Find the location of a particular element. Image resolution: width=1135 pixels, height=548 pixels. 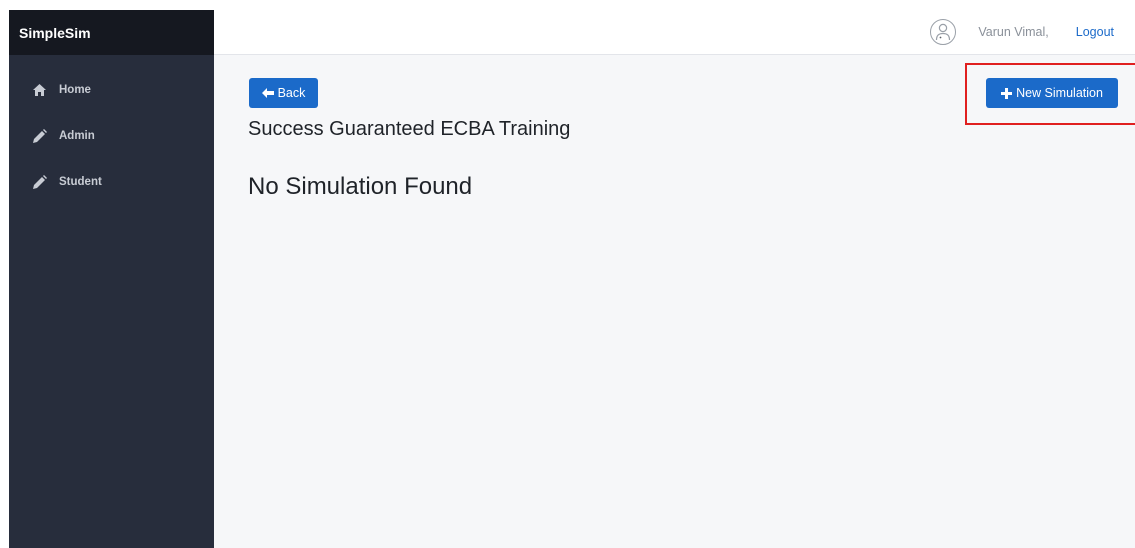

home-icon is located at coordinates (39, 90).